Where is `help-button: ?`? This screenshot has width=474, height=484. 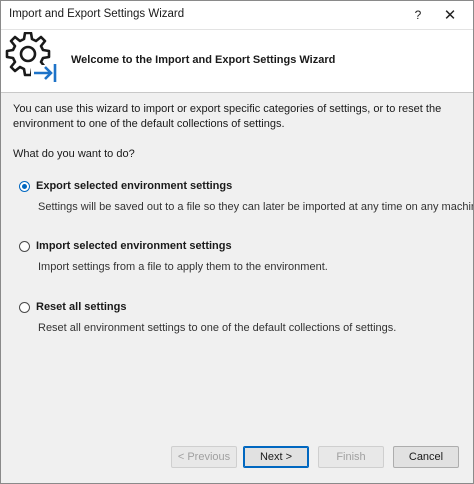 help-button: ? is located at coordinates (418, 15).